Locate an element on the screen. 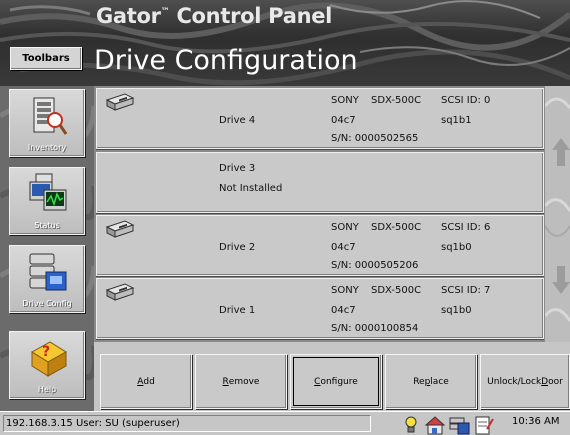 This screenshot has height=435, width=570. app-title: Gator™ Control Panel is located at coordinates (214, 16).